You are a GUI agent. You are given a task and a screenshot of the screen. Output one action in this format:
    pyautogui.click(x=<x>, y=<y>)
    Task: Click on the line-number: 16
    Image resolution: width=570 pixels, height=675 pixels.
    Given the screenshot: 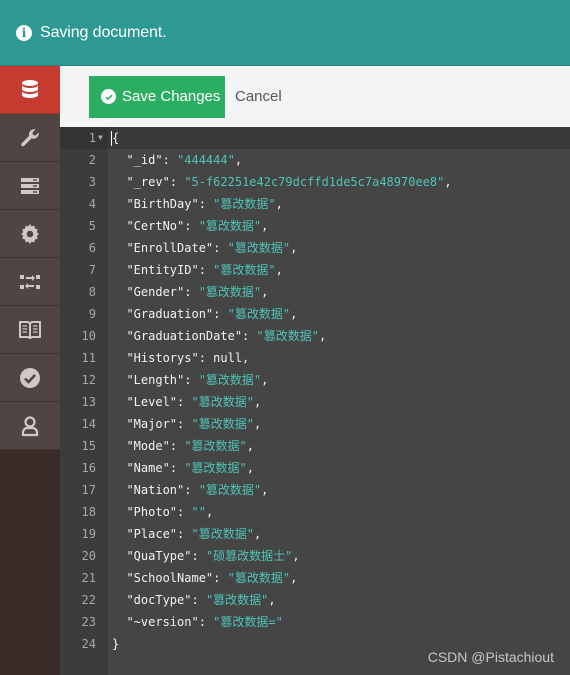 What is the action you would take?
    pyautogui.click(x=88, y=468)
    